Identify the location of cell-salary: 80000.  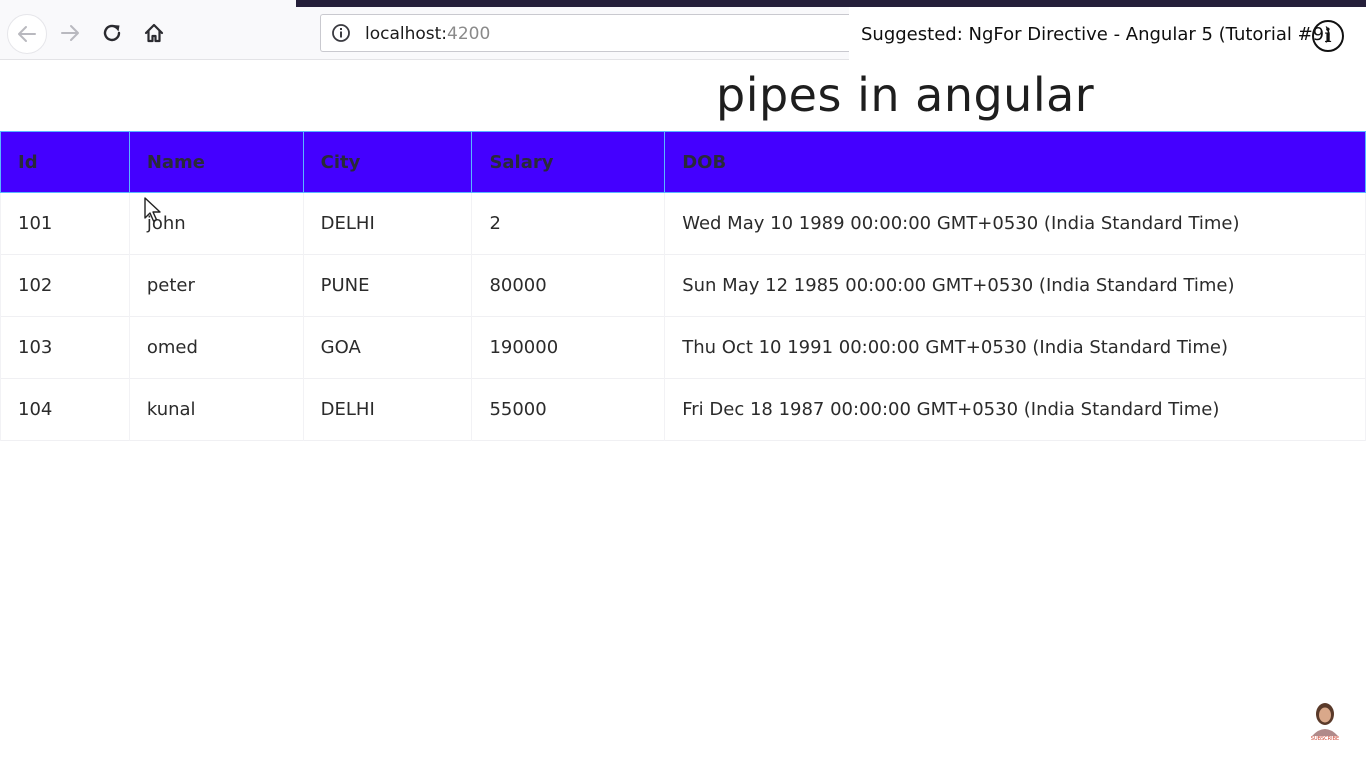
(568, 285).